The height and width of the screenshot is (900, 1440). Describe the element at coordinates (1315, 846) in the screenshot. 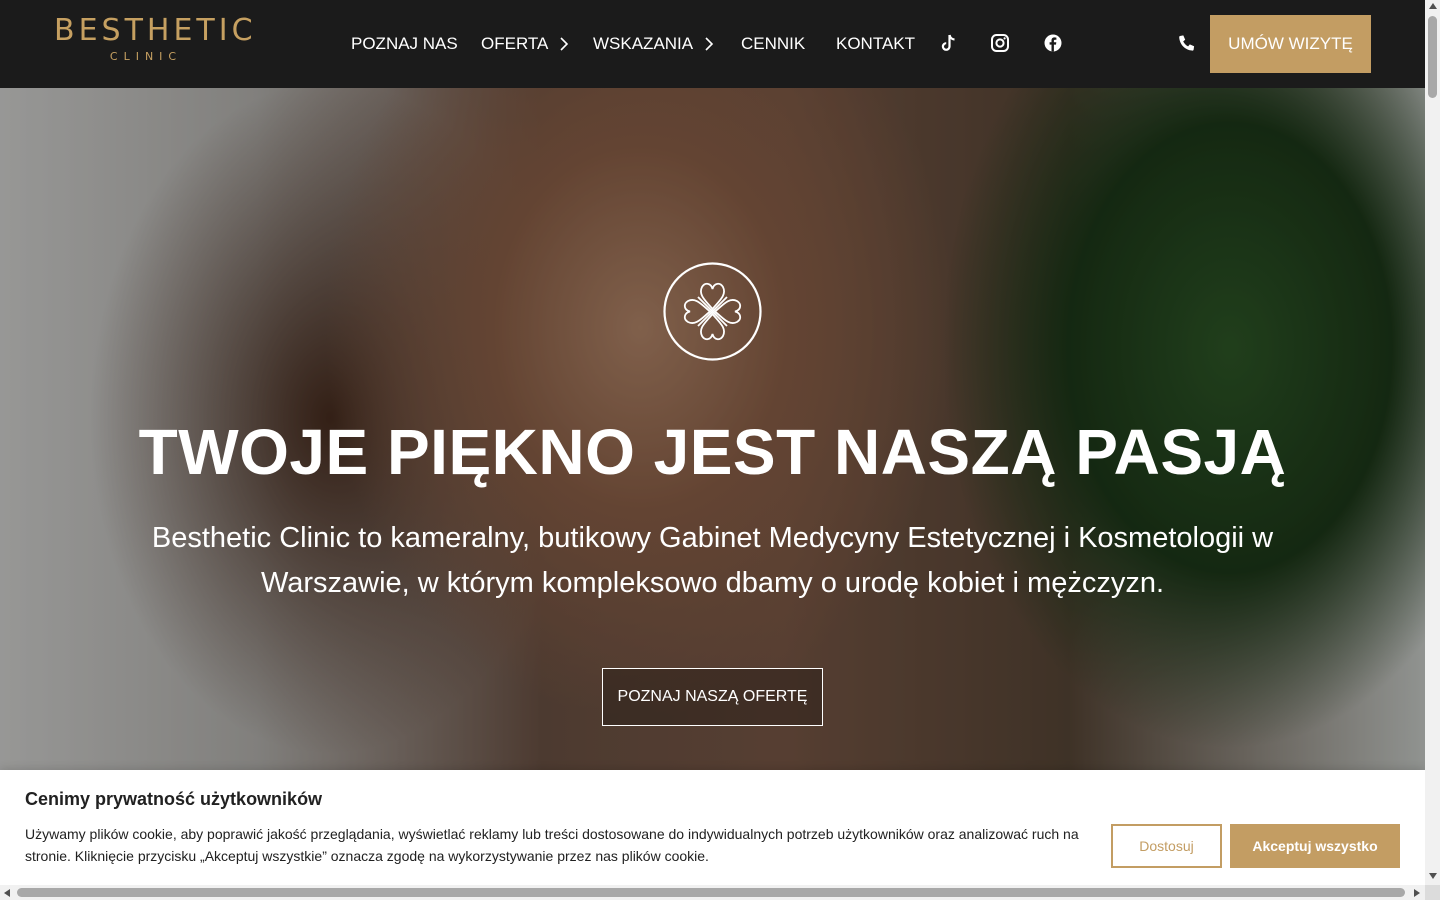

I see `accept-all-cookies-button: Akceptuj wszystko` at that location.